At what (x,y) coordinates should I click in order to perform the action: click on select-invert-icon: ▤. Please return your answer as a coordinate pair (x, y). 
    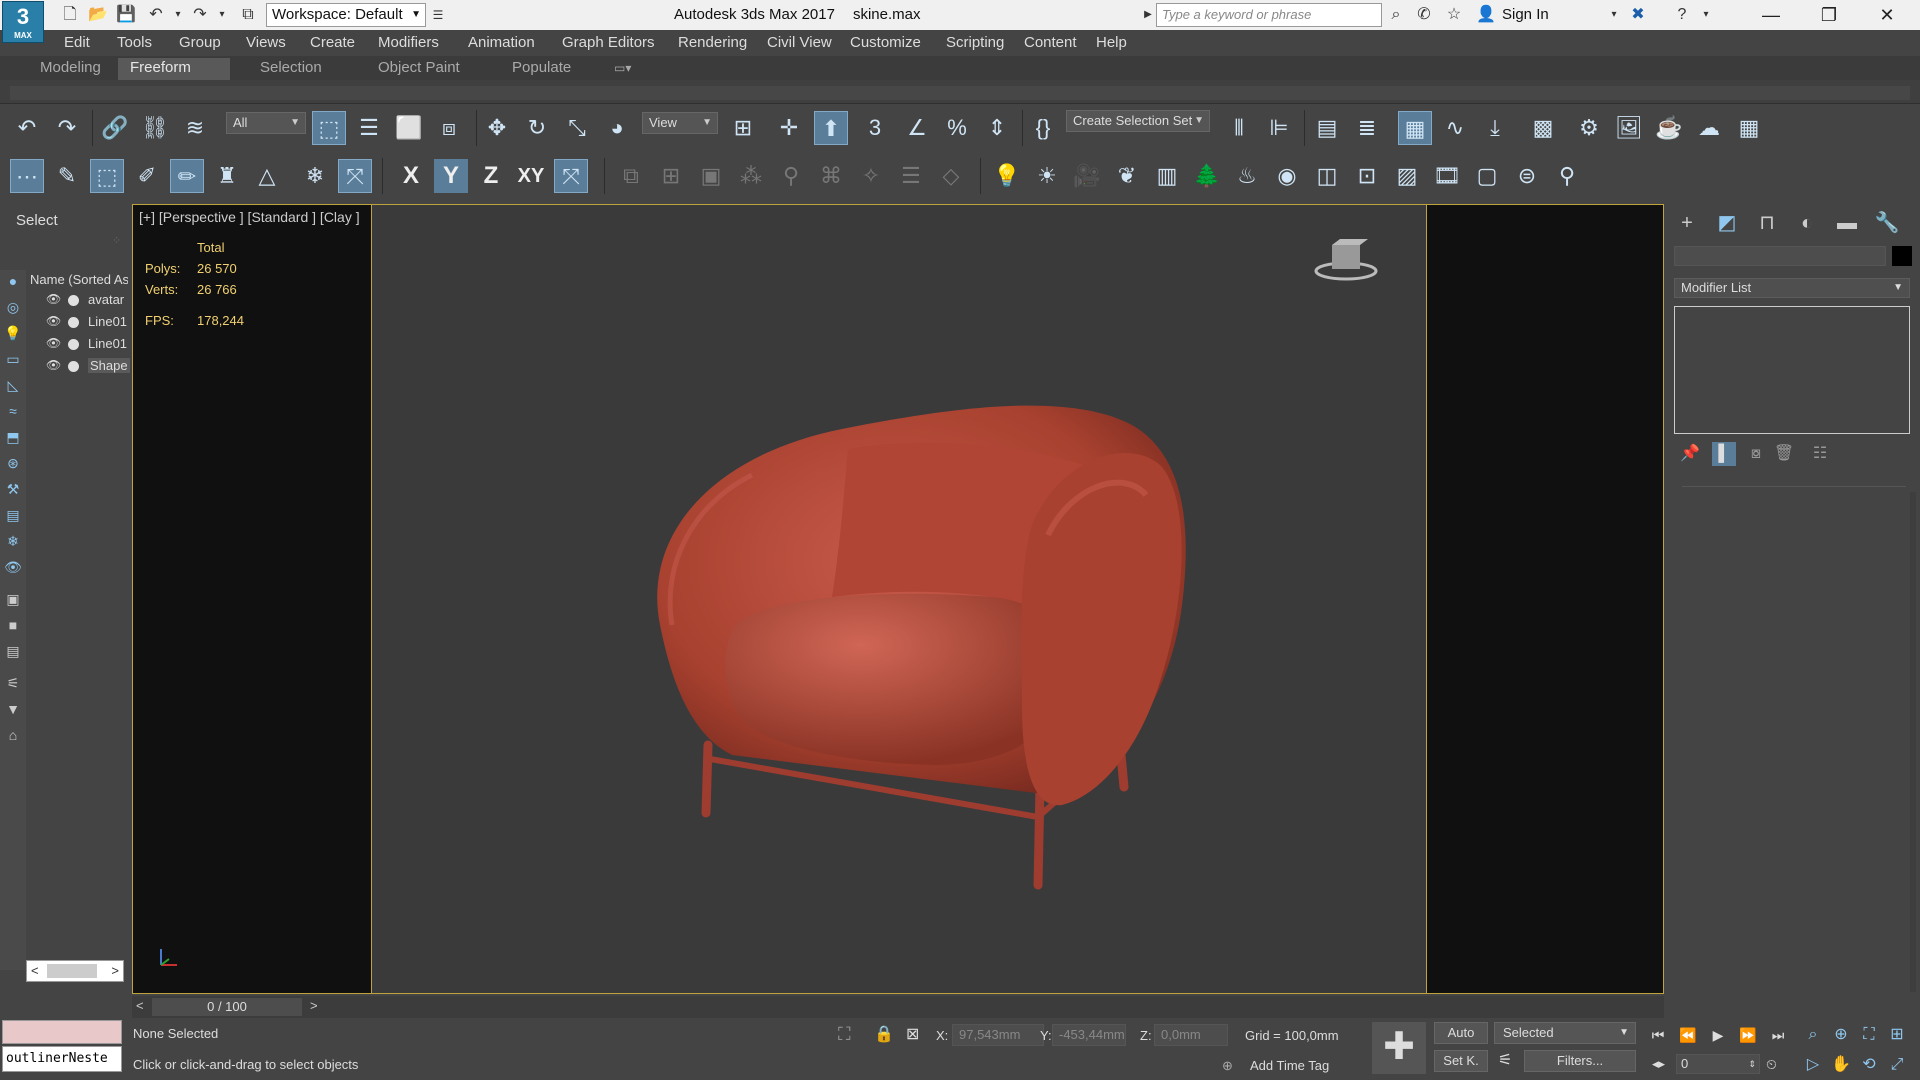
    Looking at the image, I should click on (13, 651).